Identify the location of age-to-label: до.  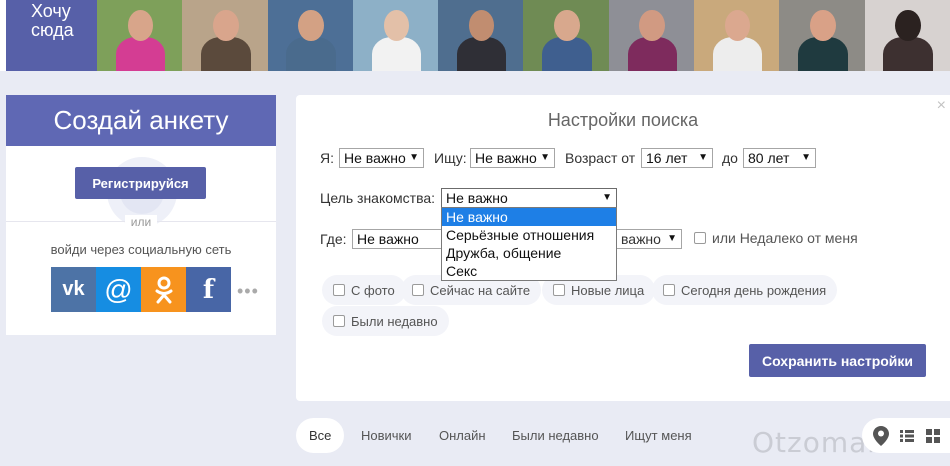
(730, 158).